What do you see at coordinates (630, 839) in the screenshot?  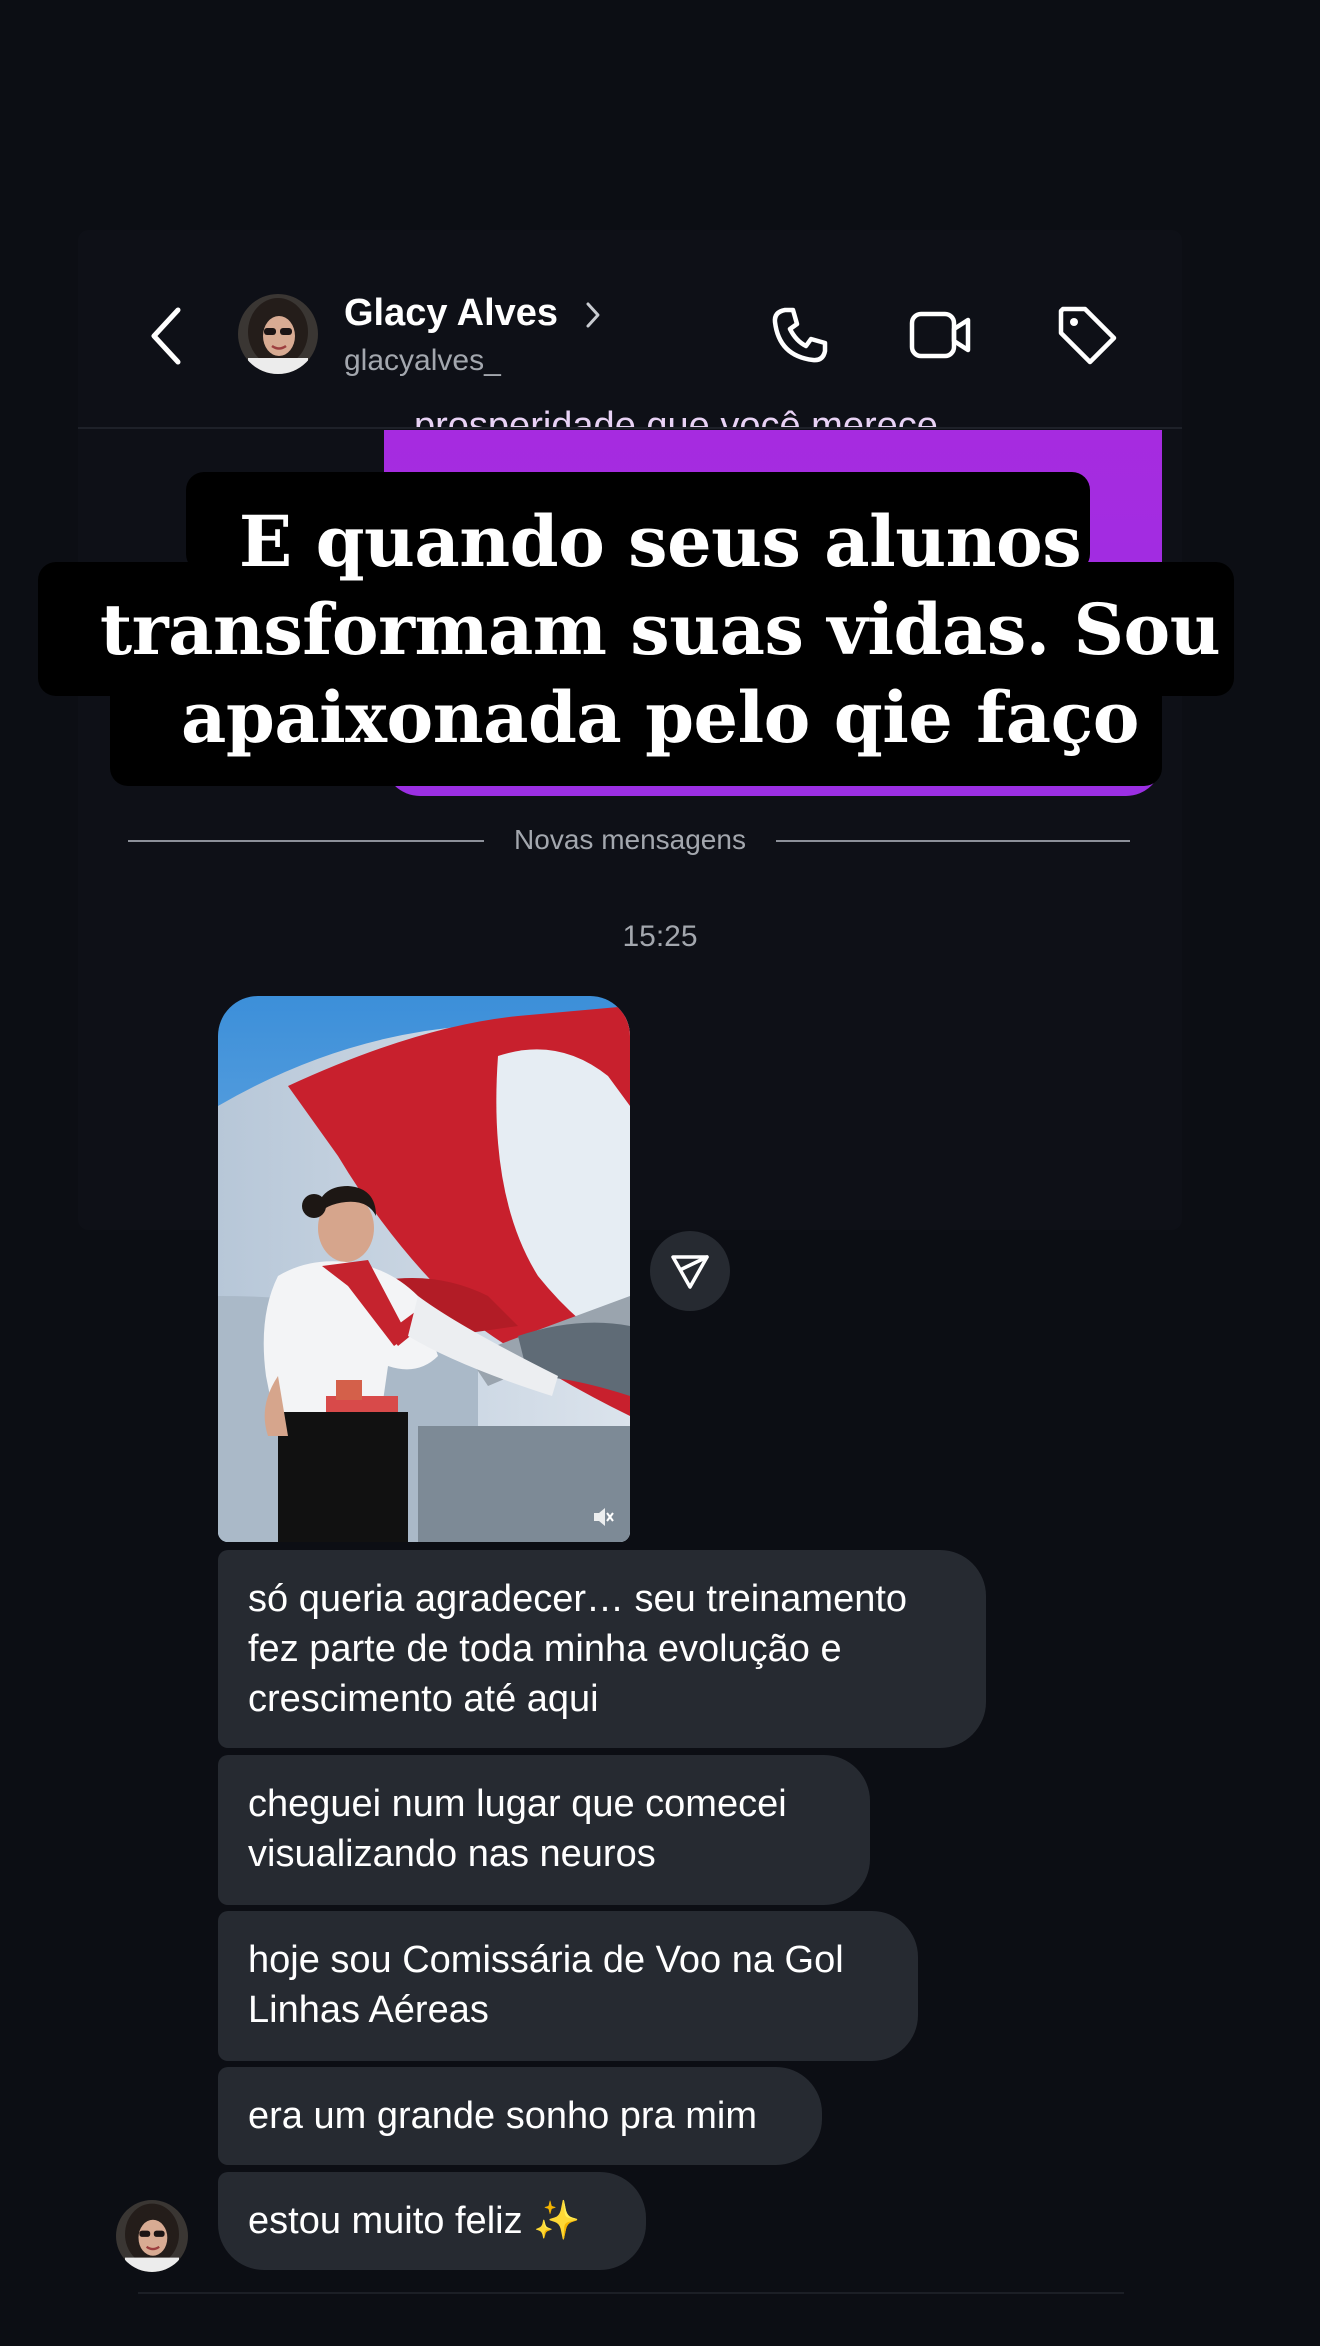 I see `new-messages-label: Novas mensagens` at bounding box center [630, 839].